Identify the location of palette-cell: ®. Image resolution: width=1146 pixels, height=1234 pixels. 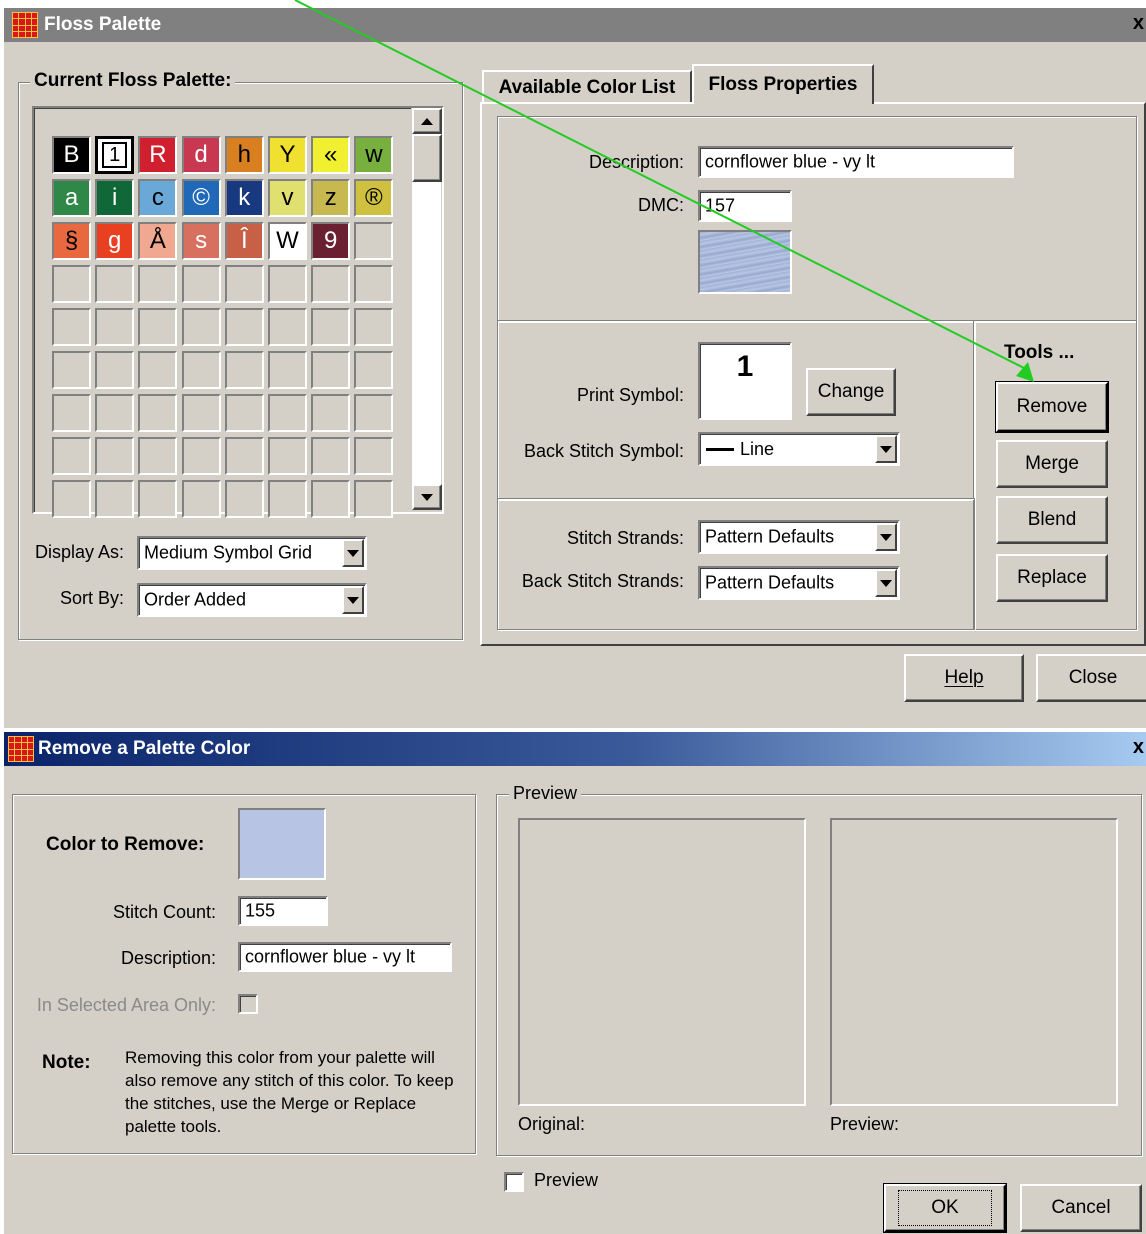
(374, 198).